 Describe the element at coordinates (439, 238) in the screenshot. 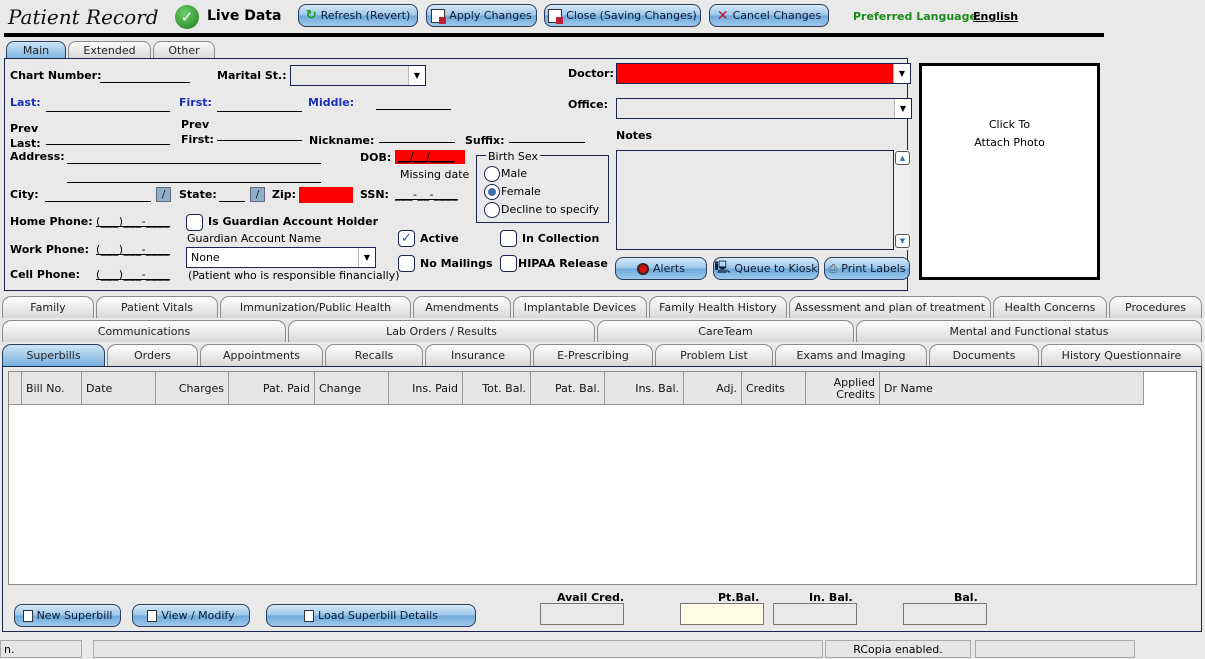

I see `active-label: Active` at that location.